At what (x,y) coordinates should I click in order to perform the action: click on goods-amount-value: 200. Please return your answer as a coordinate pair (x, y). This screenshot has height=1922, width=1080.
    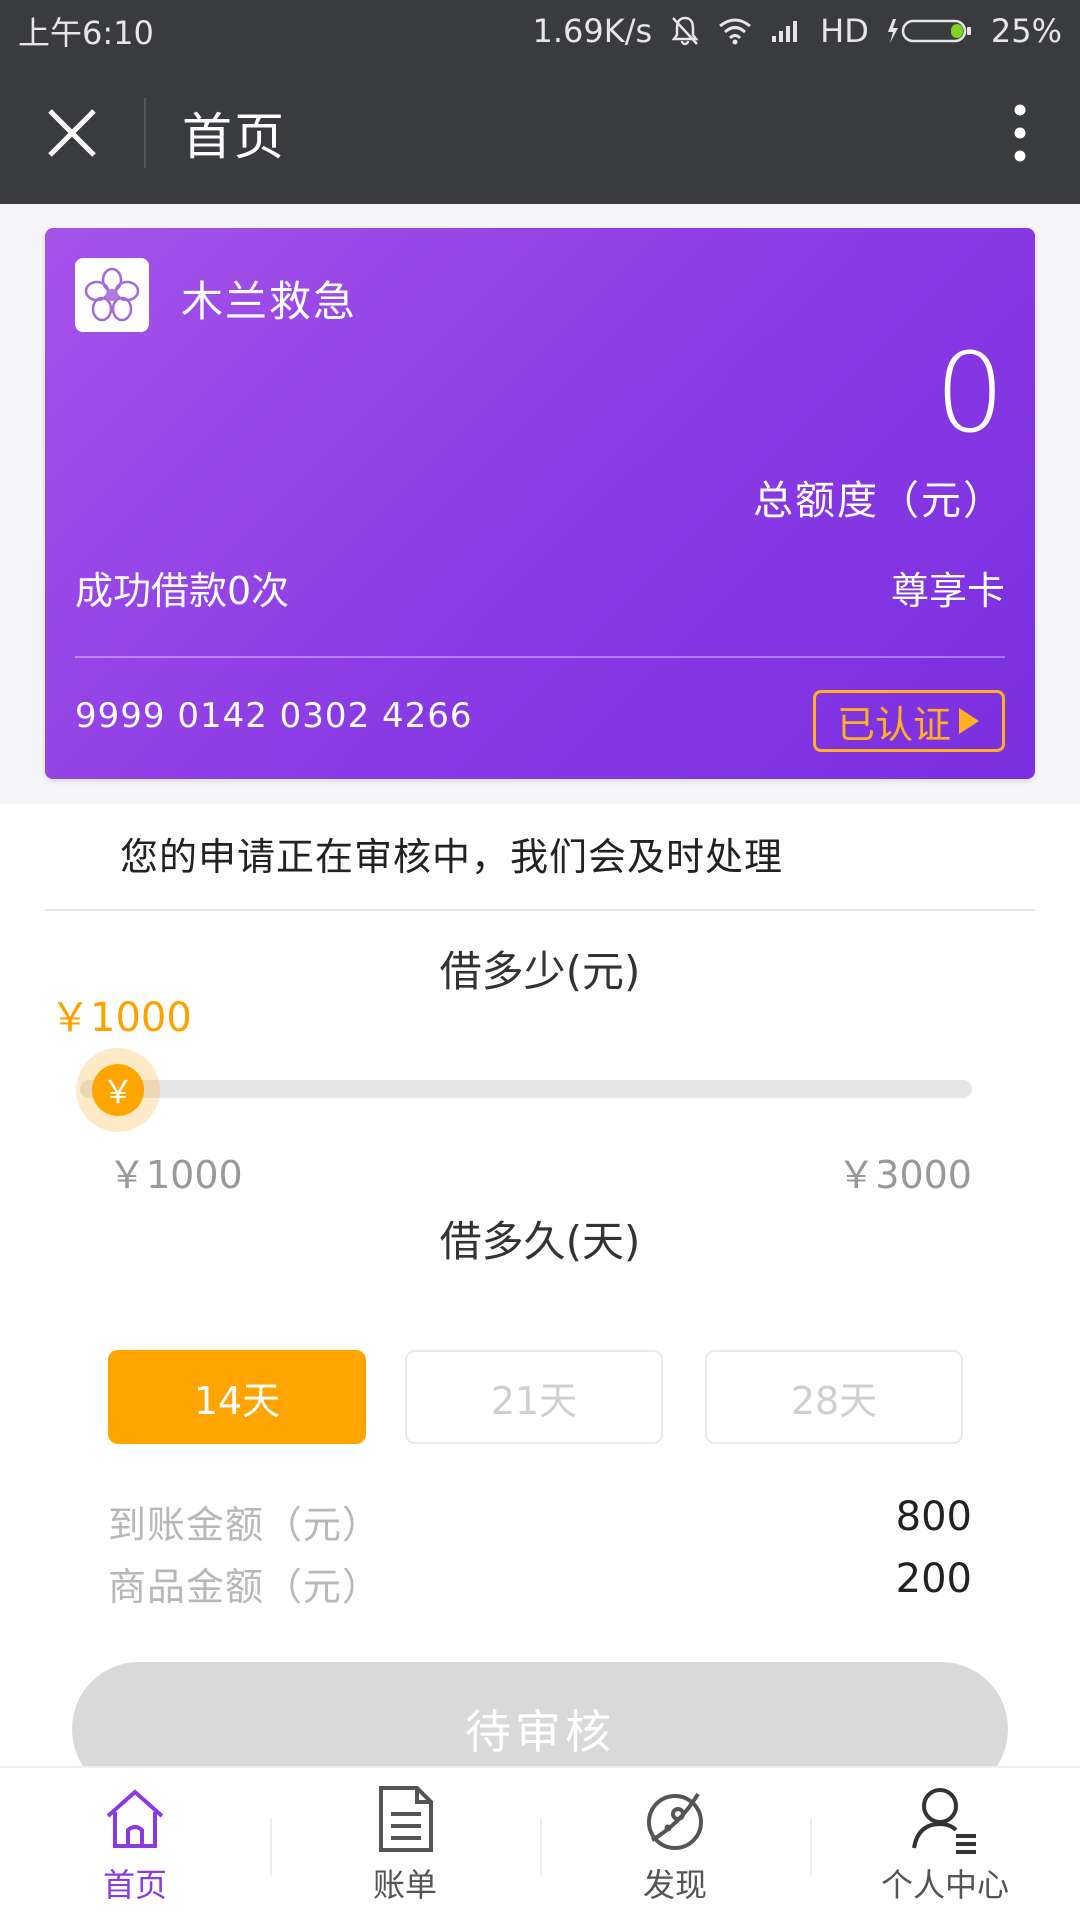
    Looking at the image, I should click on (933, 1579).